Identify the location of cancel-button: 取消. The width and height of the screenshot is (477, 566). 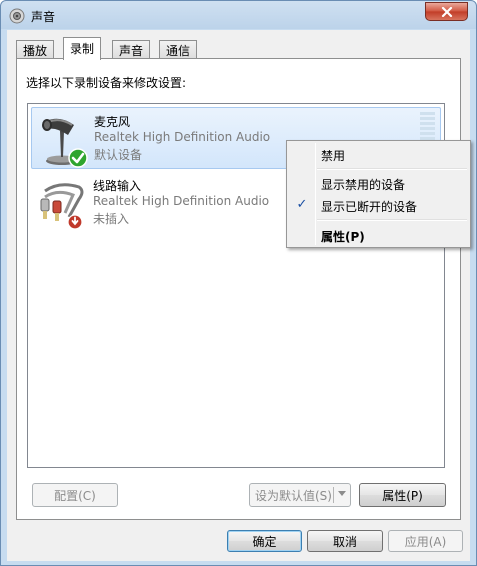
(345, 541).